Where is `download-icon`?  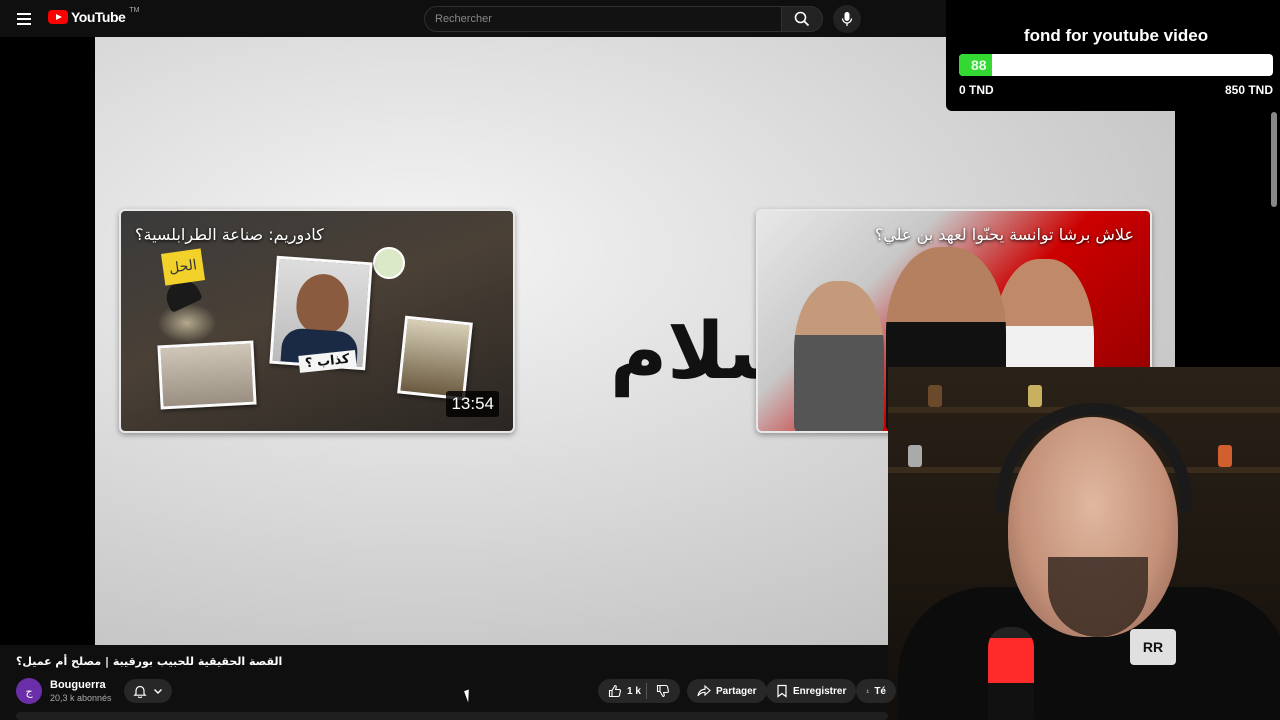
download-icon is located at coordinates (867, 691).